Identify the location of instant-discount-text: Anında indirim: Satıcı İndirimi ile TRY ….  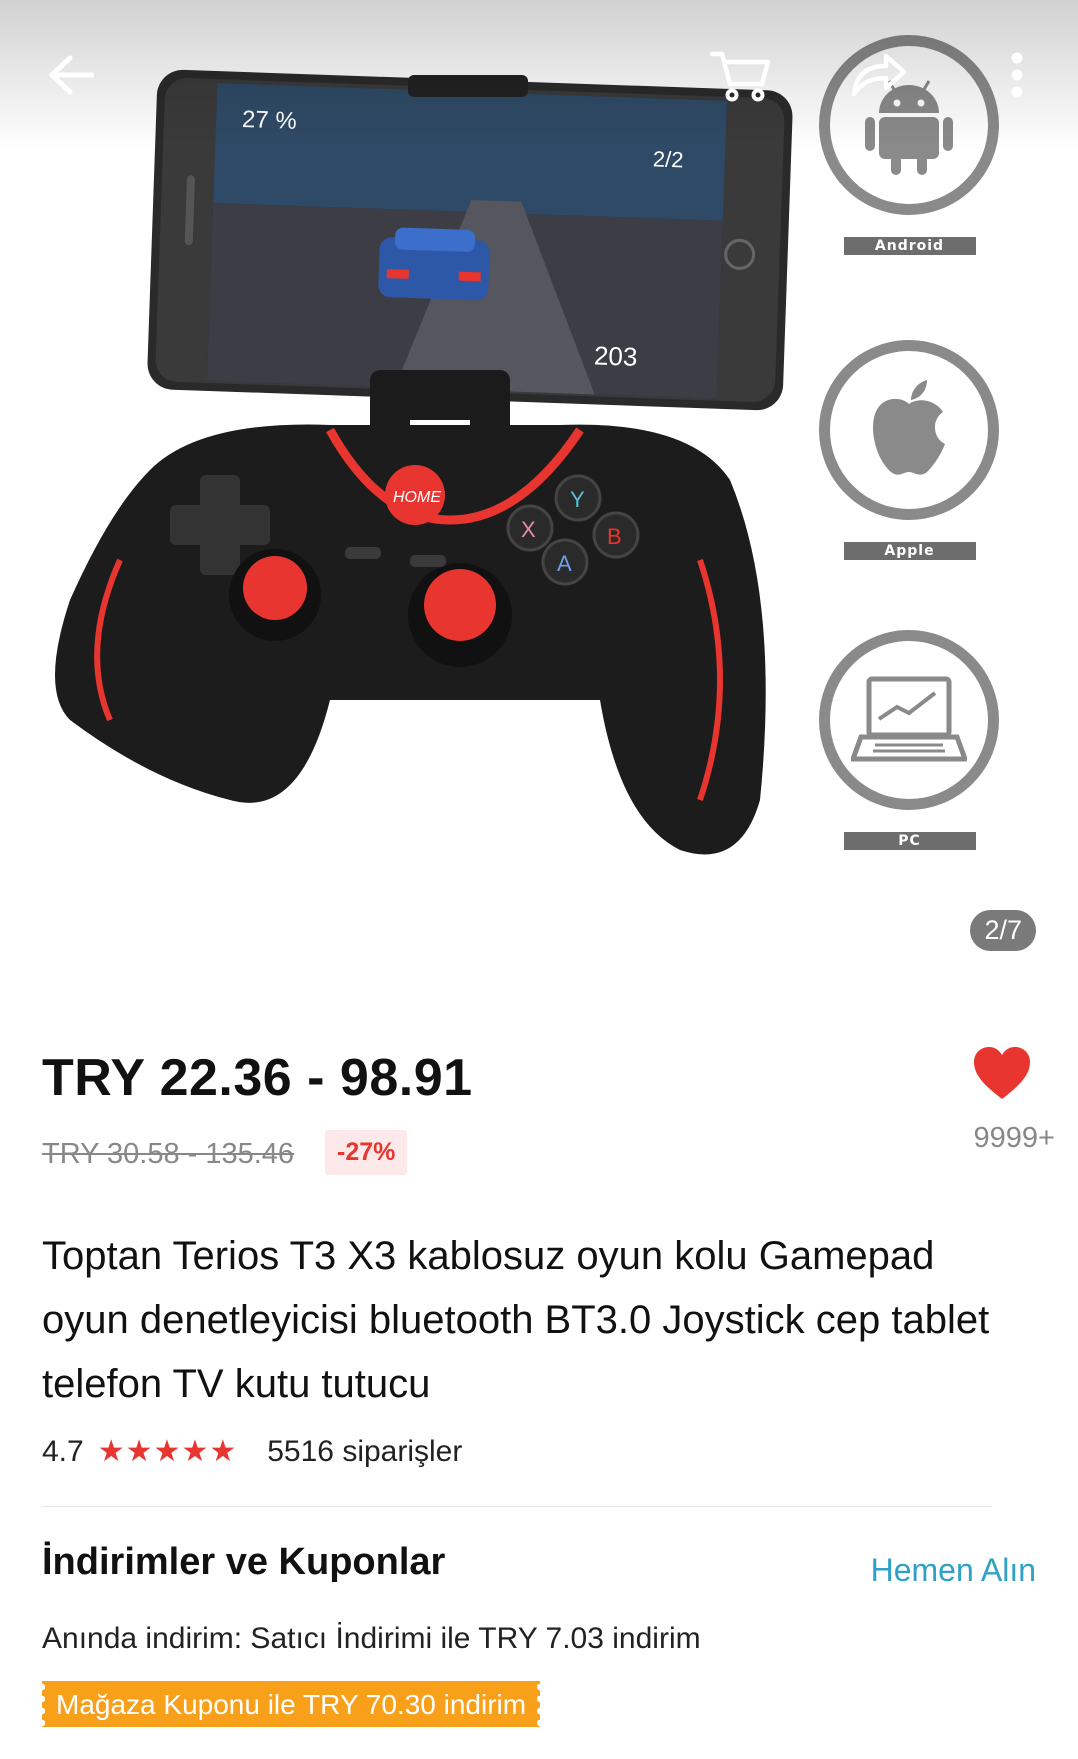
(371, 1638).